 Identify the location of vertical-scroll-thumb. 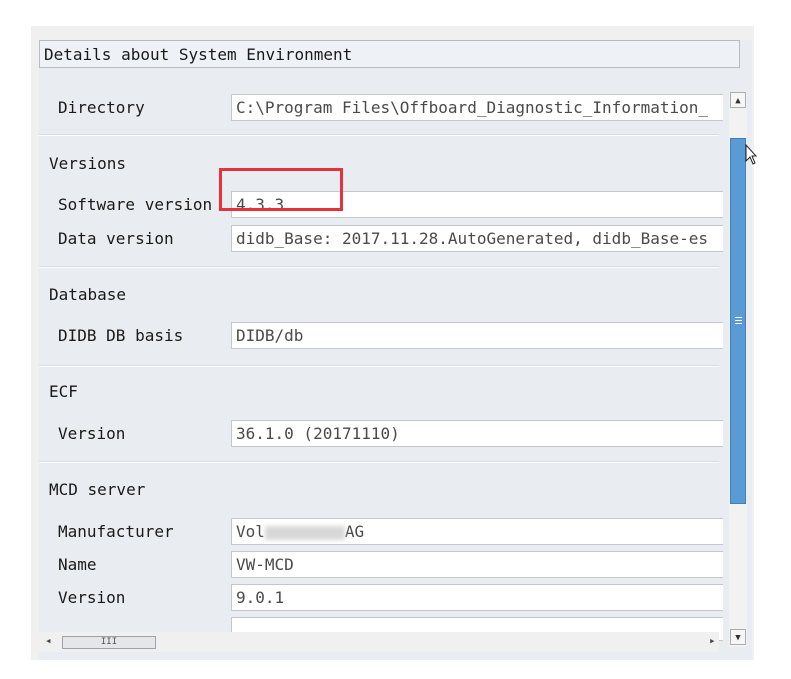
(738, 321).